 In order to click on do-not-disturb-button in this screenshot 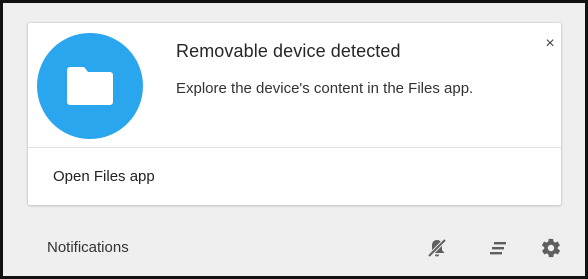, I will do `click(437, 248)`.